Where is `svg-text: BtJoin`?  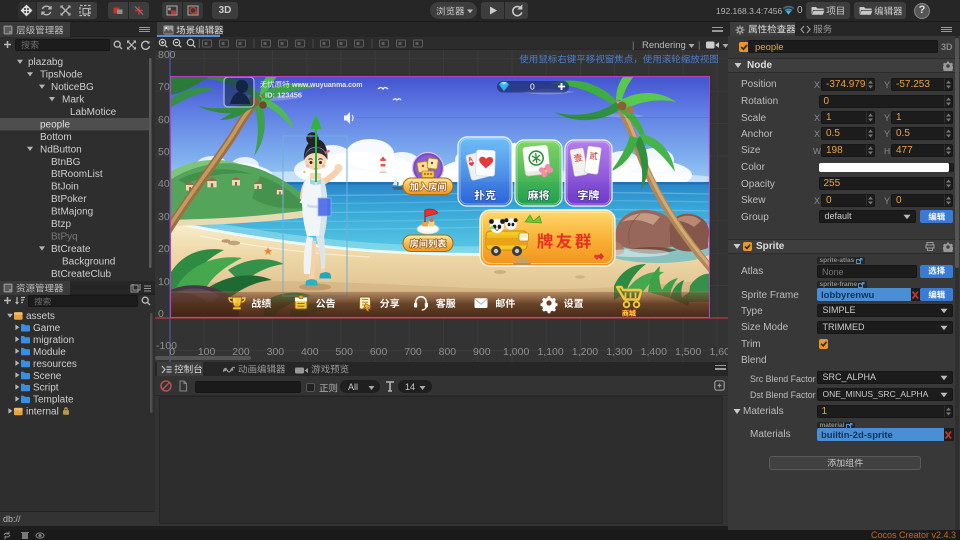 svg-text: BtJoin is located at coordinates (65, 187).